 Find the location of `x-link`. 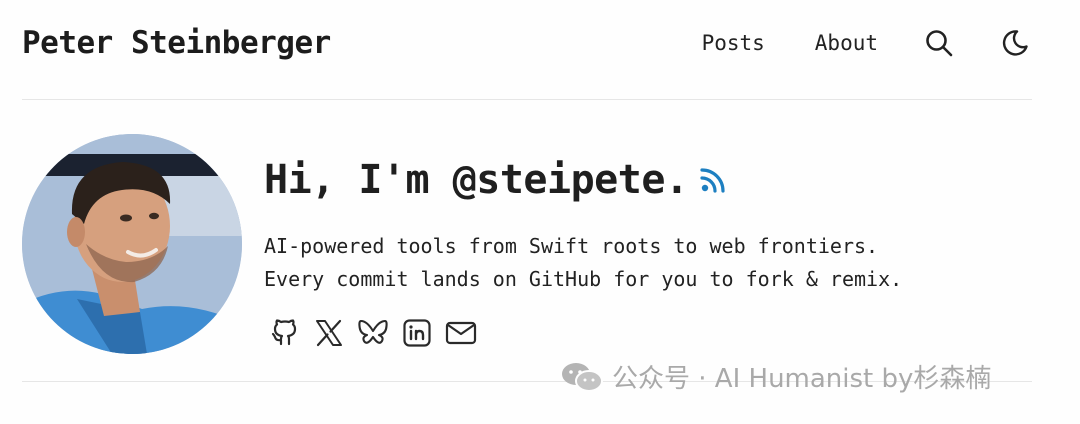

x-link is located at coordinates (329, 333).